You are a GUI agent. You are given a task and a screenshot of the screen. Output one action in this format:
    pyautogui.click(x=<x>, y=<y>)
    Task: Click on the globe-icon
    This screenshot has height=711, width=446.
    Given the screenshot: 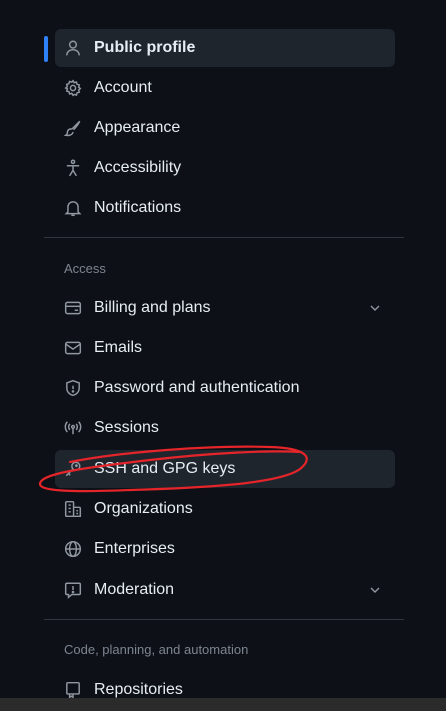 What is the action you would take?
    pyautogui.click(x=73, y=549)
    